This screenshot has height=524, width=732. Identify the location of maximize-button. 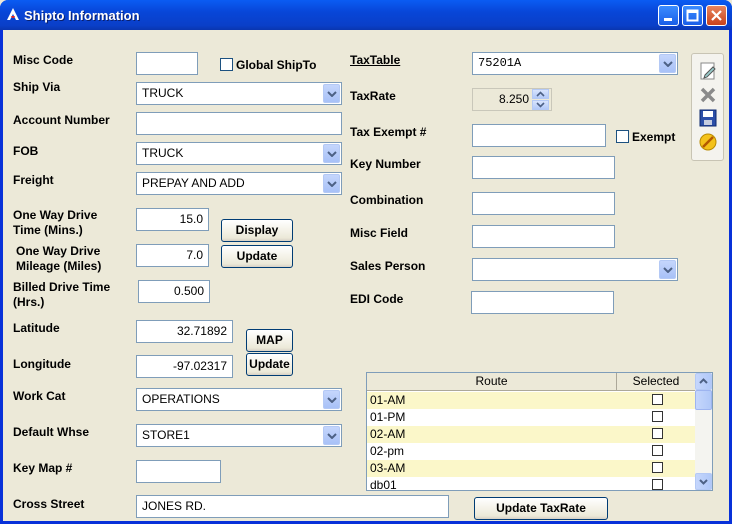
(692, 15).